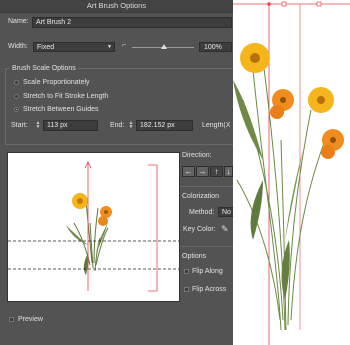  Describe the element at coordinates (200, 196) in the screenshot. I see `colorization-header: Colorization` at that location.